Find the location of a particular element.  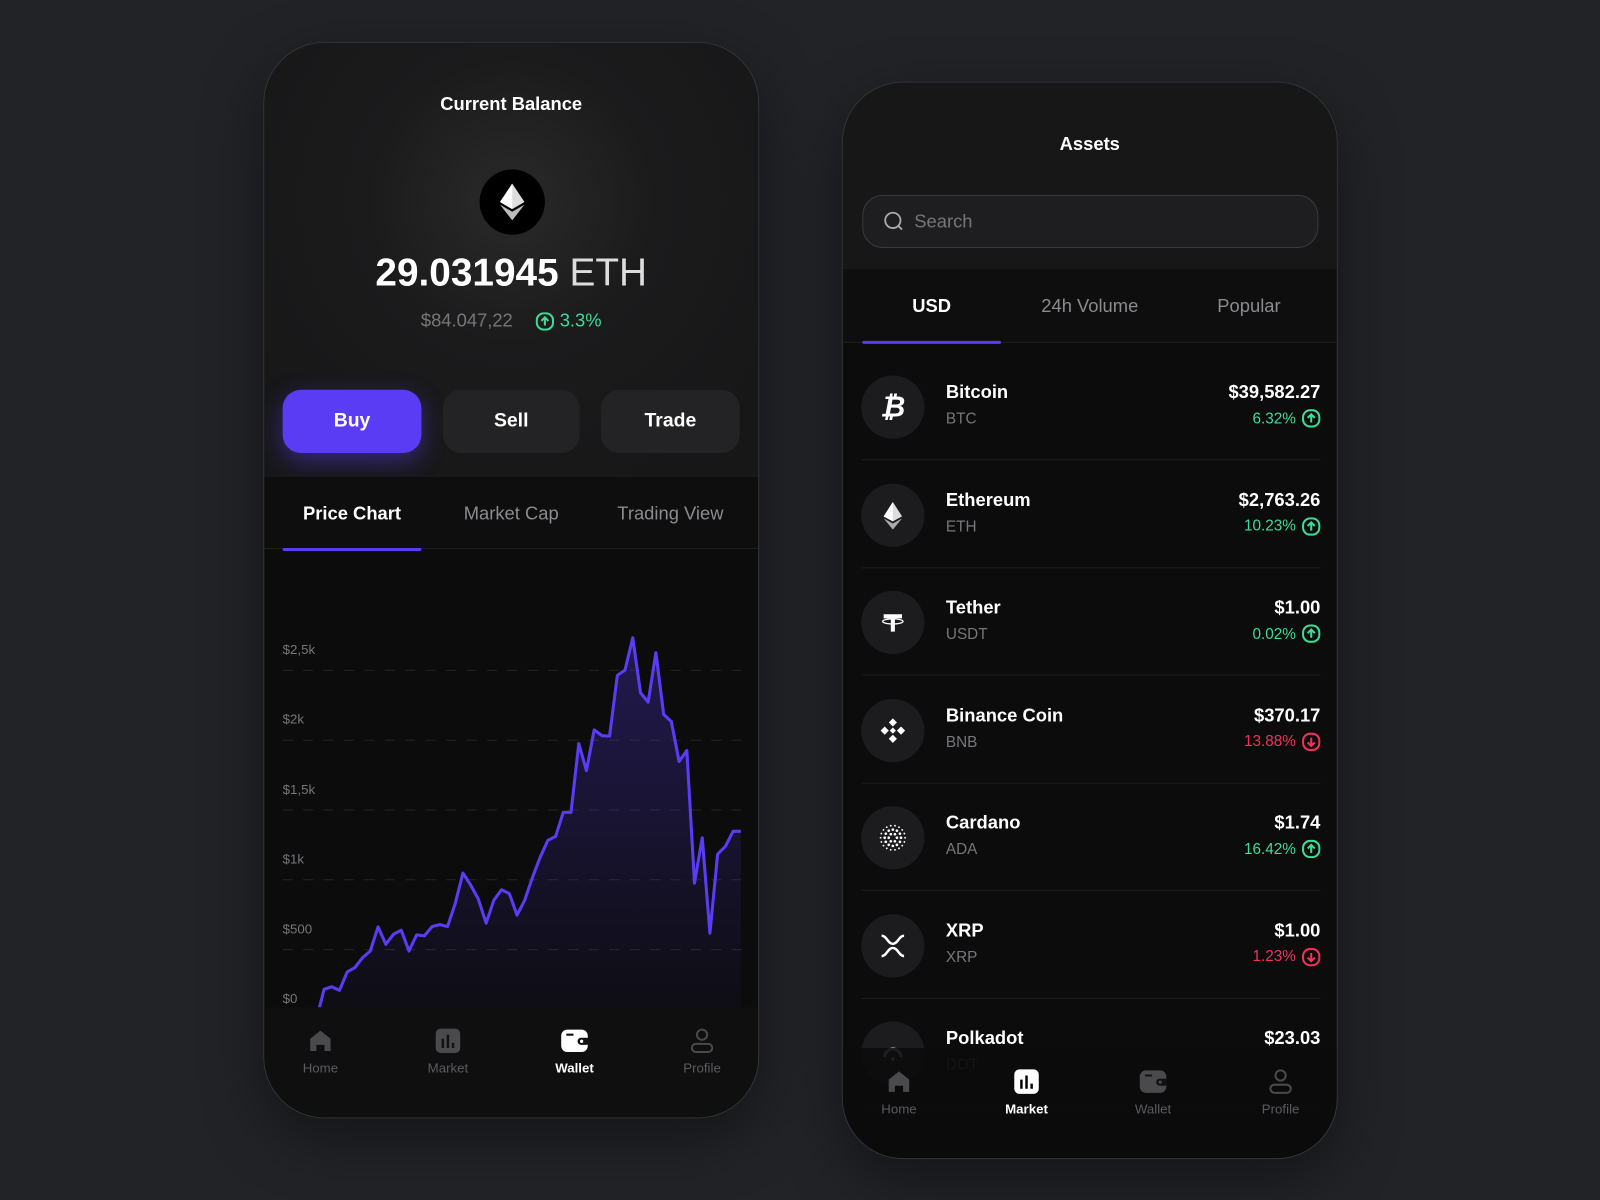

asset-symbol: XRP is located at coordinates (961, 957).